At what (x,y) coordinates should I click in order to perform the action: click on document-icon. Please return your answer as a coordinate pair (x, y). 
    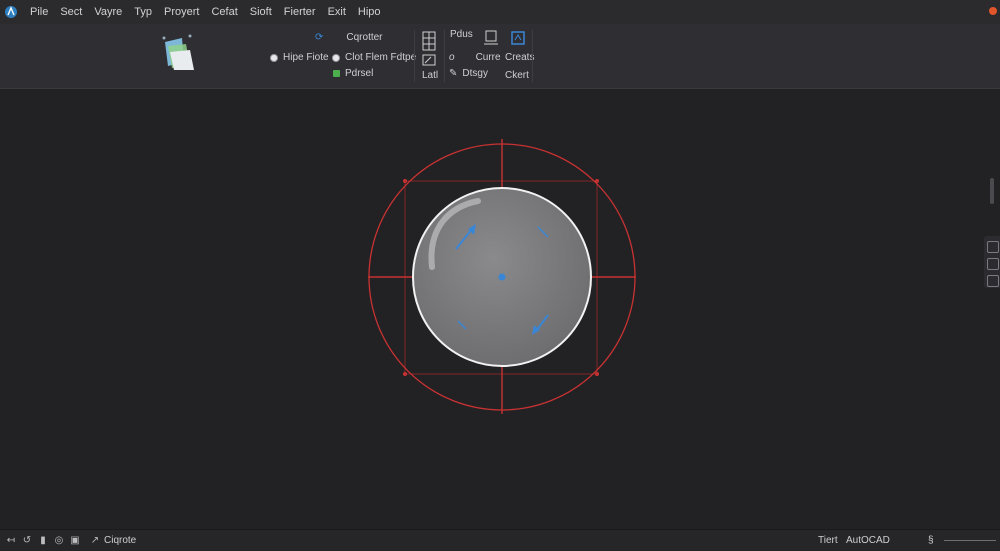
    Looking at the image, I should click on (491, 38).